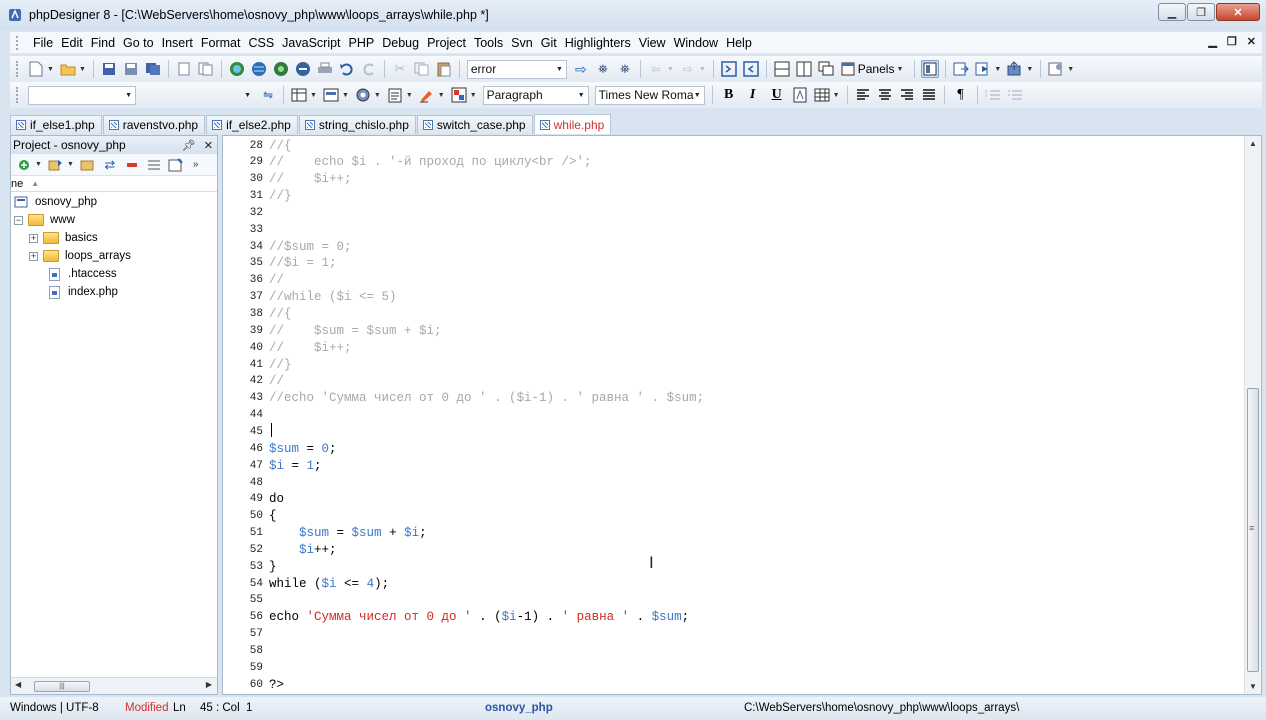 This screenshot has width=1266, height=720. Describe the element at coordinates (777, 95) in the screenshot. I see `underline-button: U` at that location.